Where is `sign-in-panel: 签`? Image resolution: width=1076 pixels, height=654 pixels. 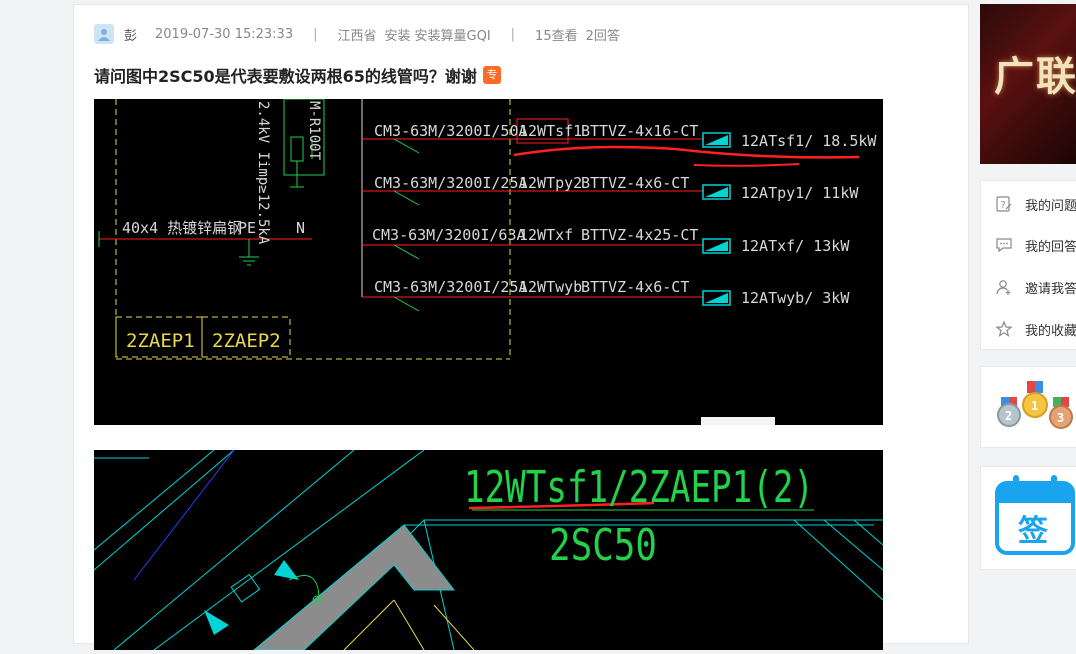
sign-in-panel: 签 is located at coordinates (1028, 518).